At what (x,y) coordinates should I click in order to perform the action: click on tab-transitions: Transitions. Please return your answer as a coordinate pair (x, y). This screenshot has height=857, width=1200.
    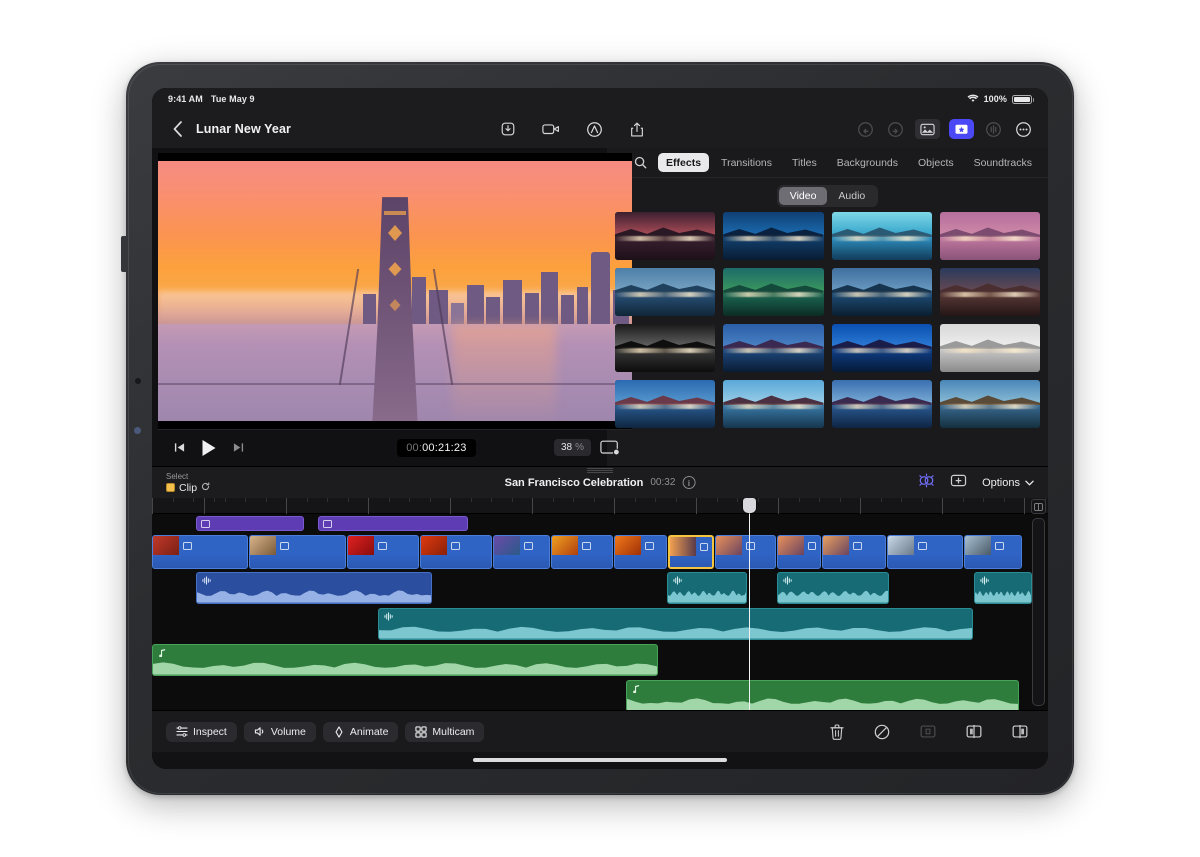
    Looking at the image, I should click on (746, 162).